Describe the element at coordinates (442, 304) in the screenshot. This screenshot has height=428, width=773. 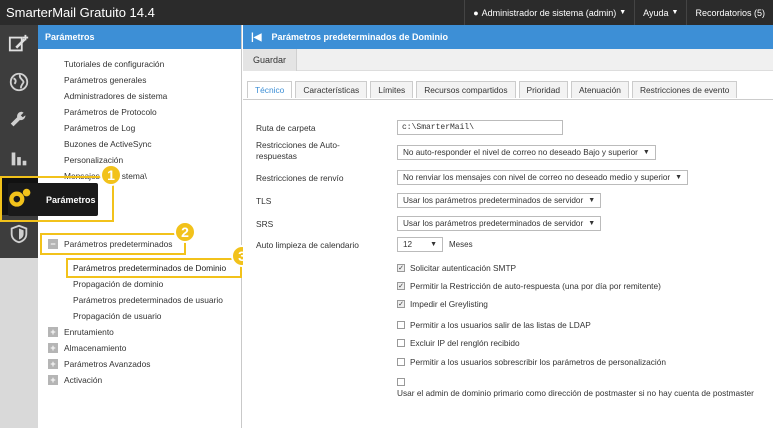
I see `checkbox-row: ✓ Impedir el Greylisting` at that location.